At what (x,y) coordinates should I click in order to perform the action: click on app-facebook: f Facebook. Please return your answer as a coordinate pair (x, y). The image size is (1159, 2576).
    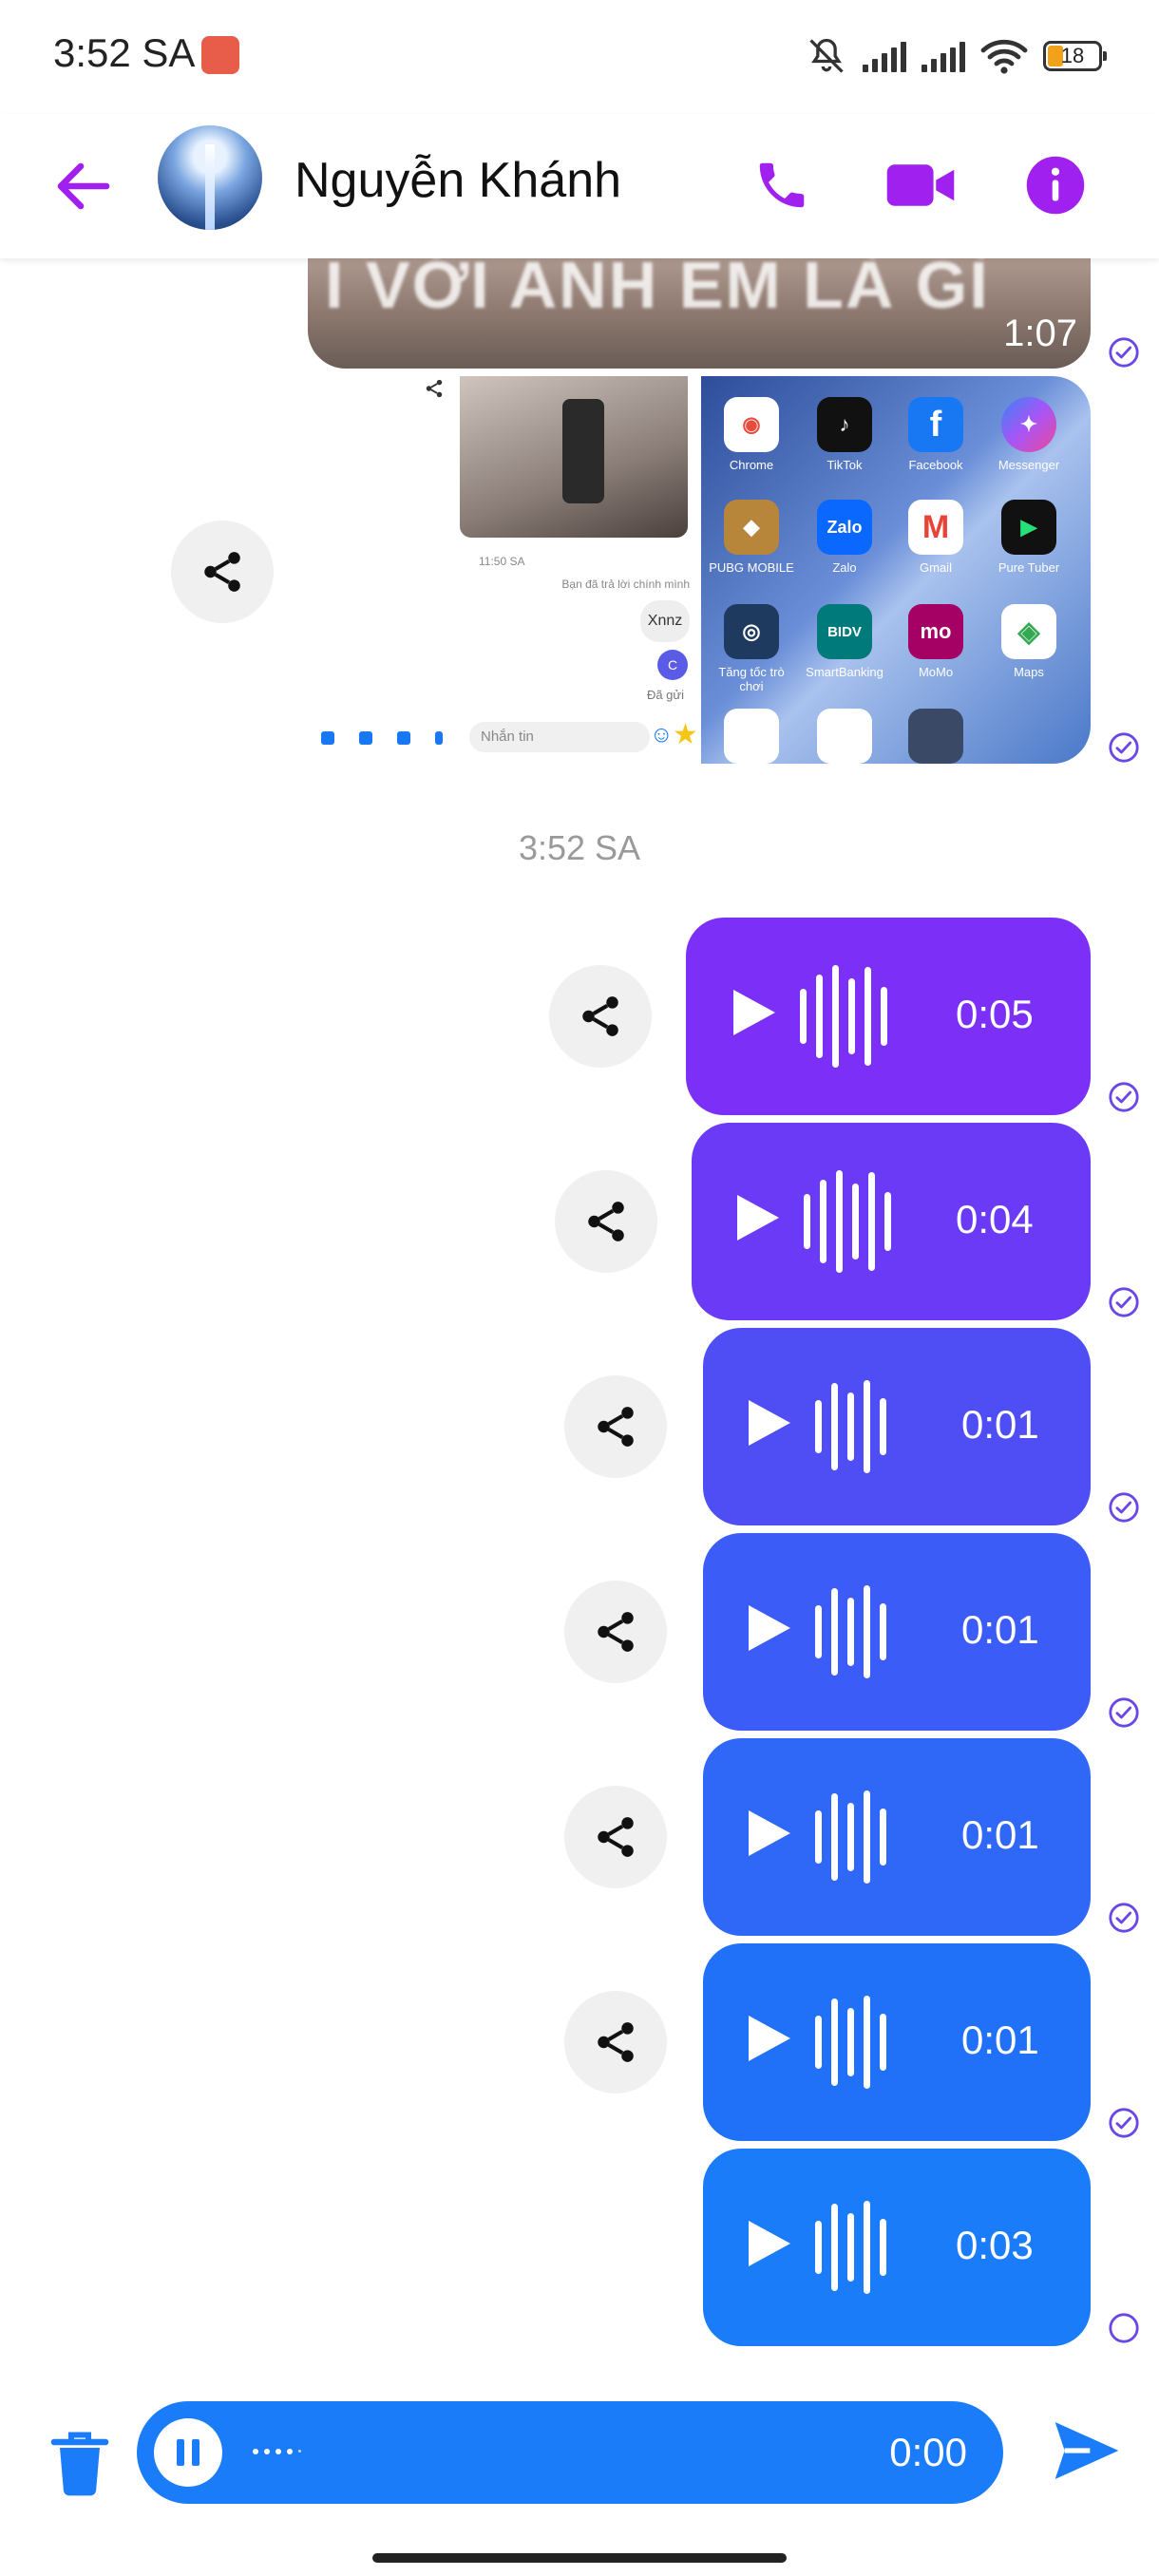
    Looking at the image, I should click on (935, 434).